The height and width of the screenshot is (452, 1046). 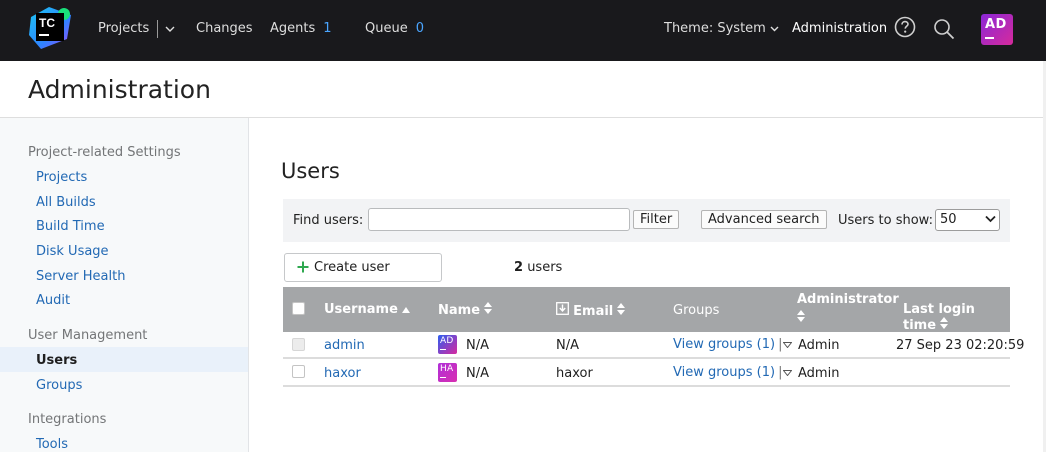 What do you see at coordinates (104, 152) in the screenshot?
I see `sidebar-section-project-settings: Project-related Settings` at bounding box center [104, 152].